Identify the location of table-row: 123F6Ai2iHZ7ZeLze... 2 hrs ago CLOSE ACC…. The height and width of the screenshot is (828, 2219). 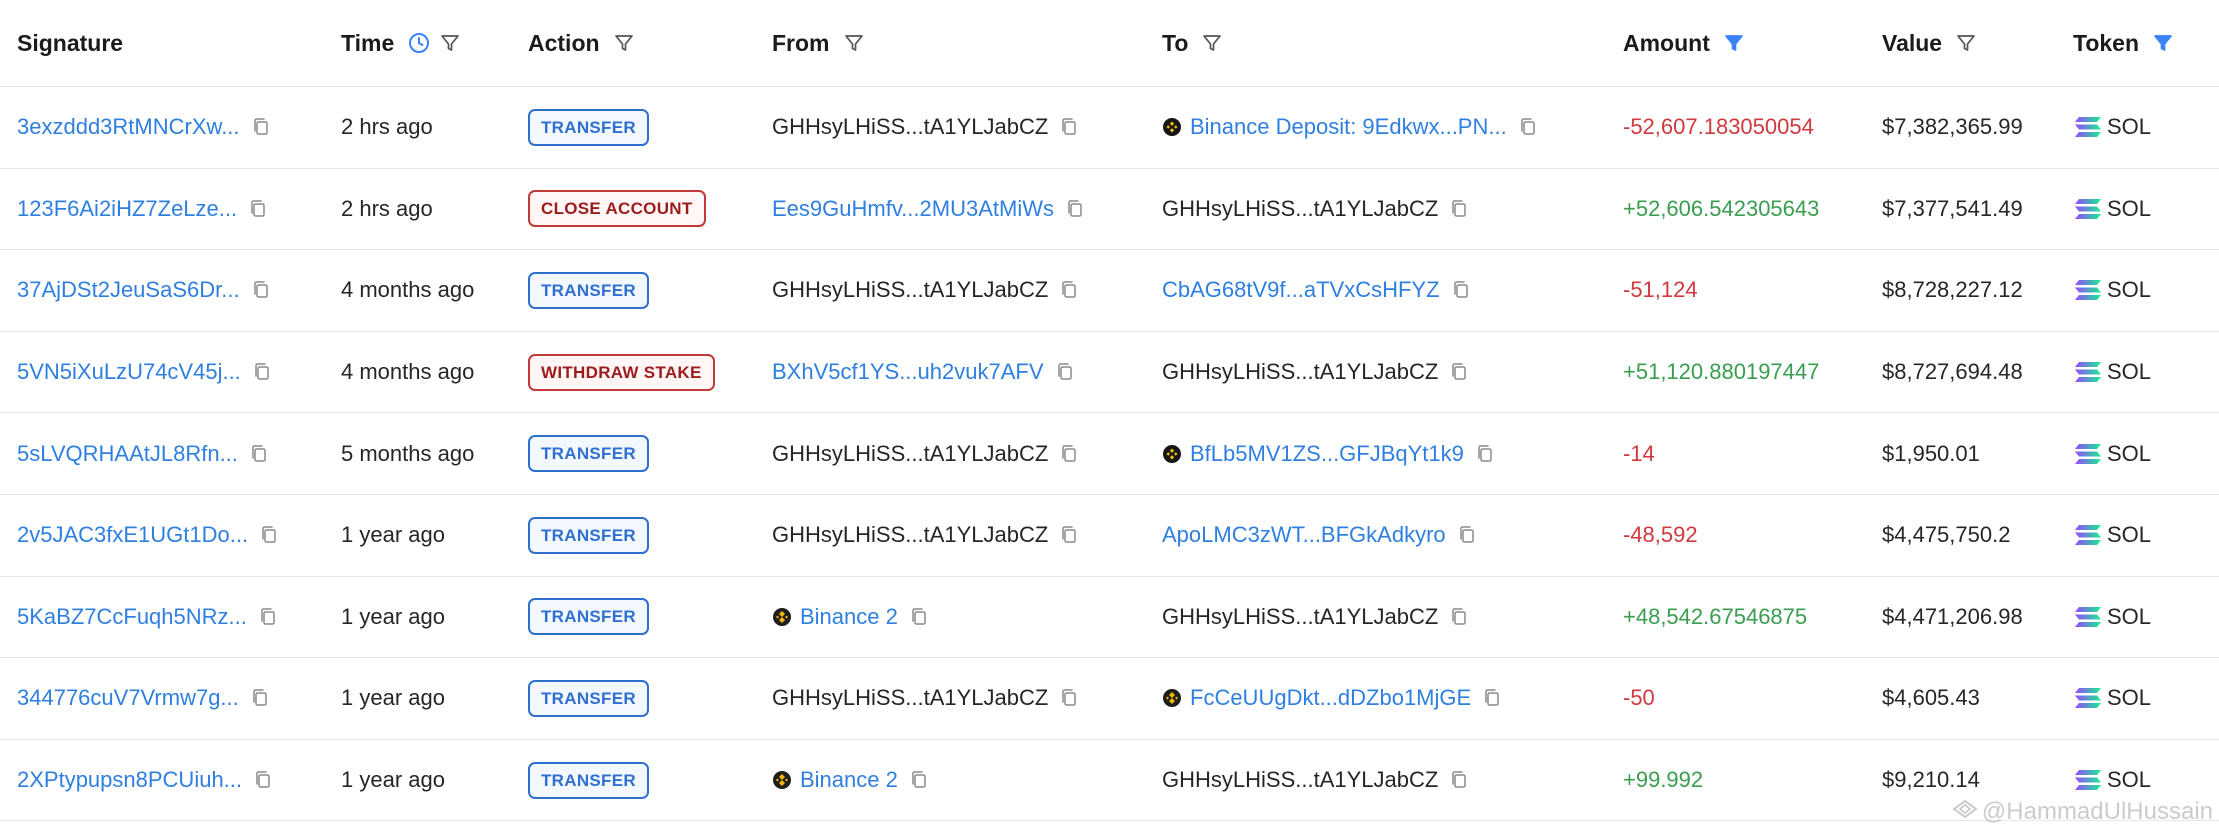
(1109, 210).